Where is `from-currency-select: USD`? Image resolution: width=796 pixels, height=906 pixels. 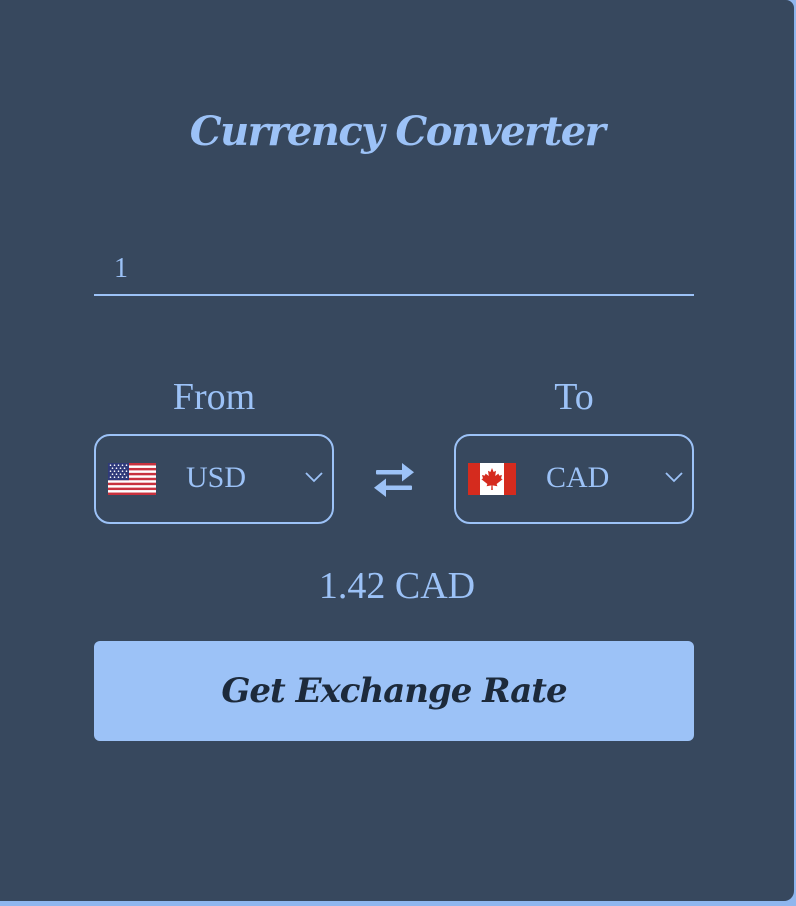 from-currency-select: USD is located at coordinates (214, 479).